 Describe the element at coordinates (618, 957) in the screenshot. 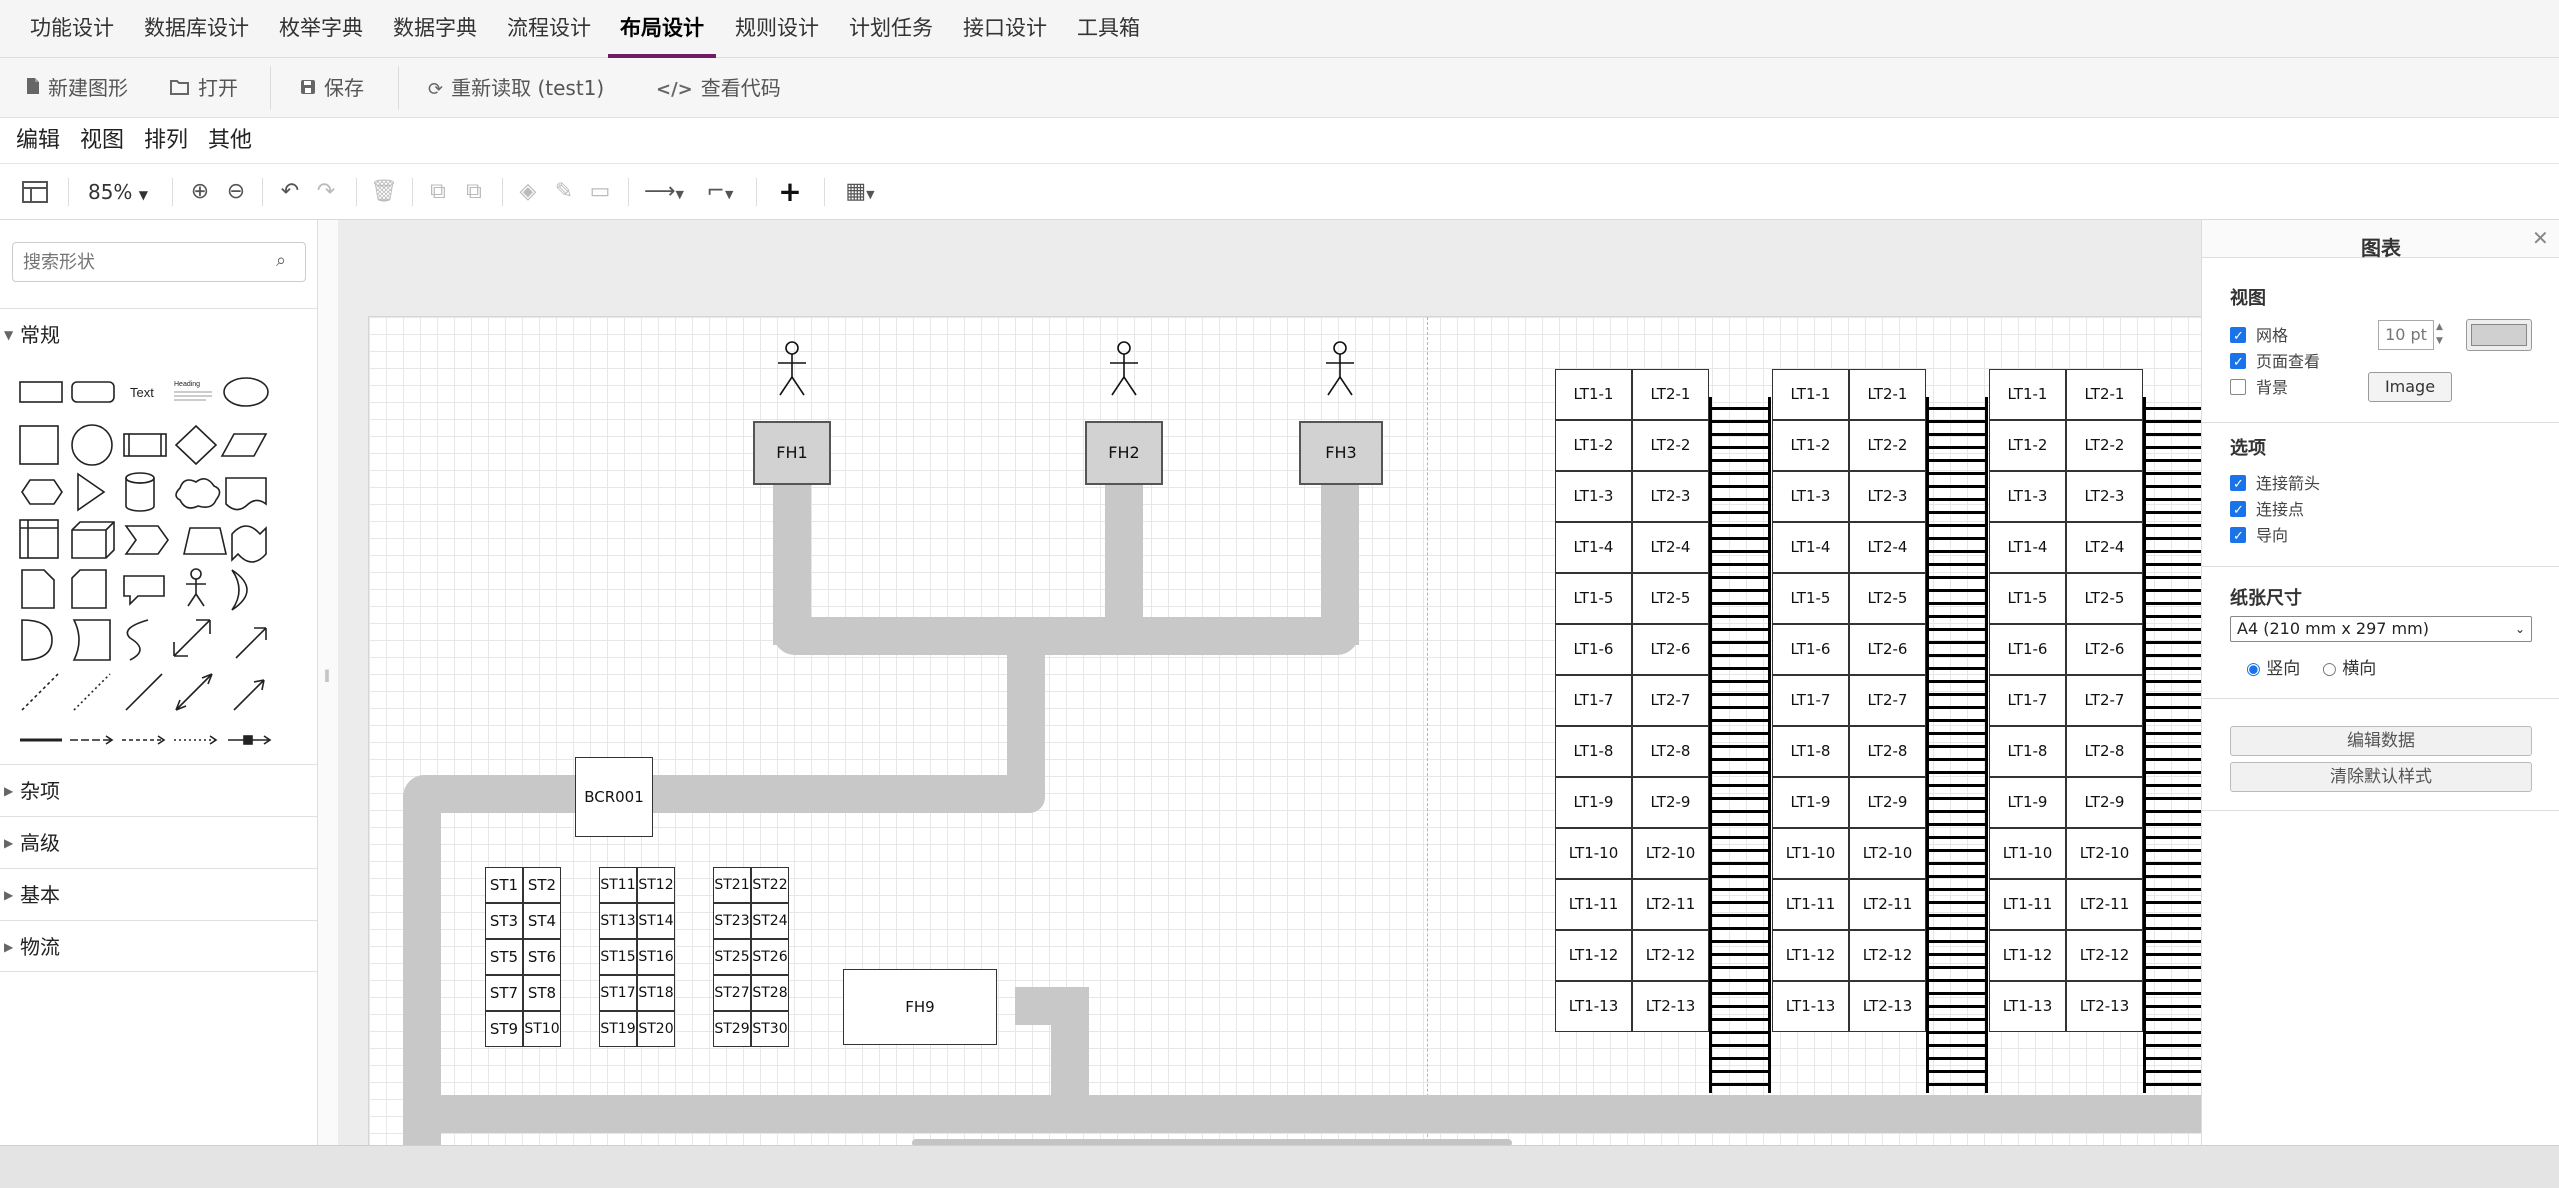

I see `storage-slot-st15: ST15` at that location.